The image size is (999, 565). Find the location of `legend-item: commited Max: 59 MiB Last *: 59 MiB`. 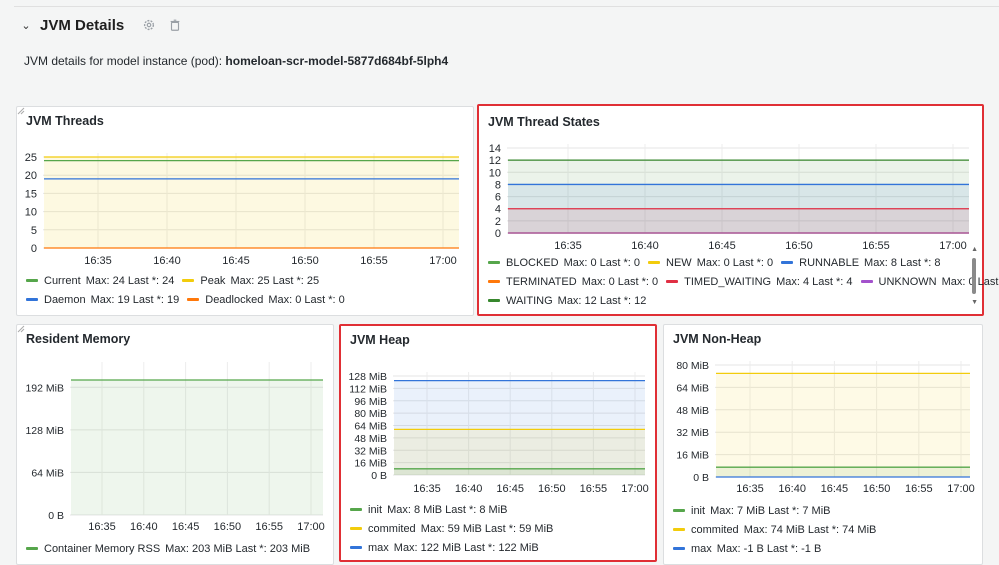

legend-item: commited Max: 59 MiB Last *: 59 MiB is located at coordinates (451, 529).